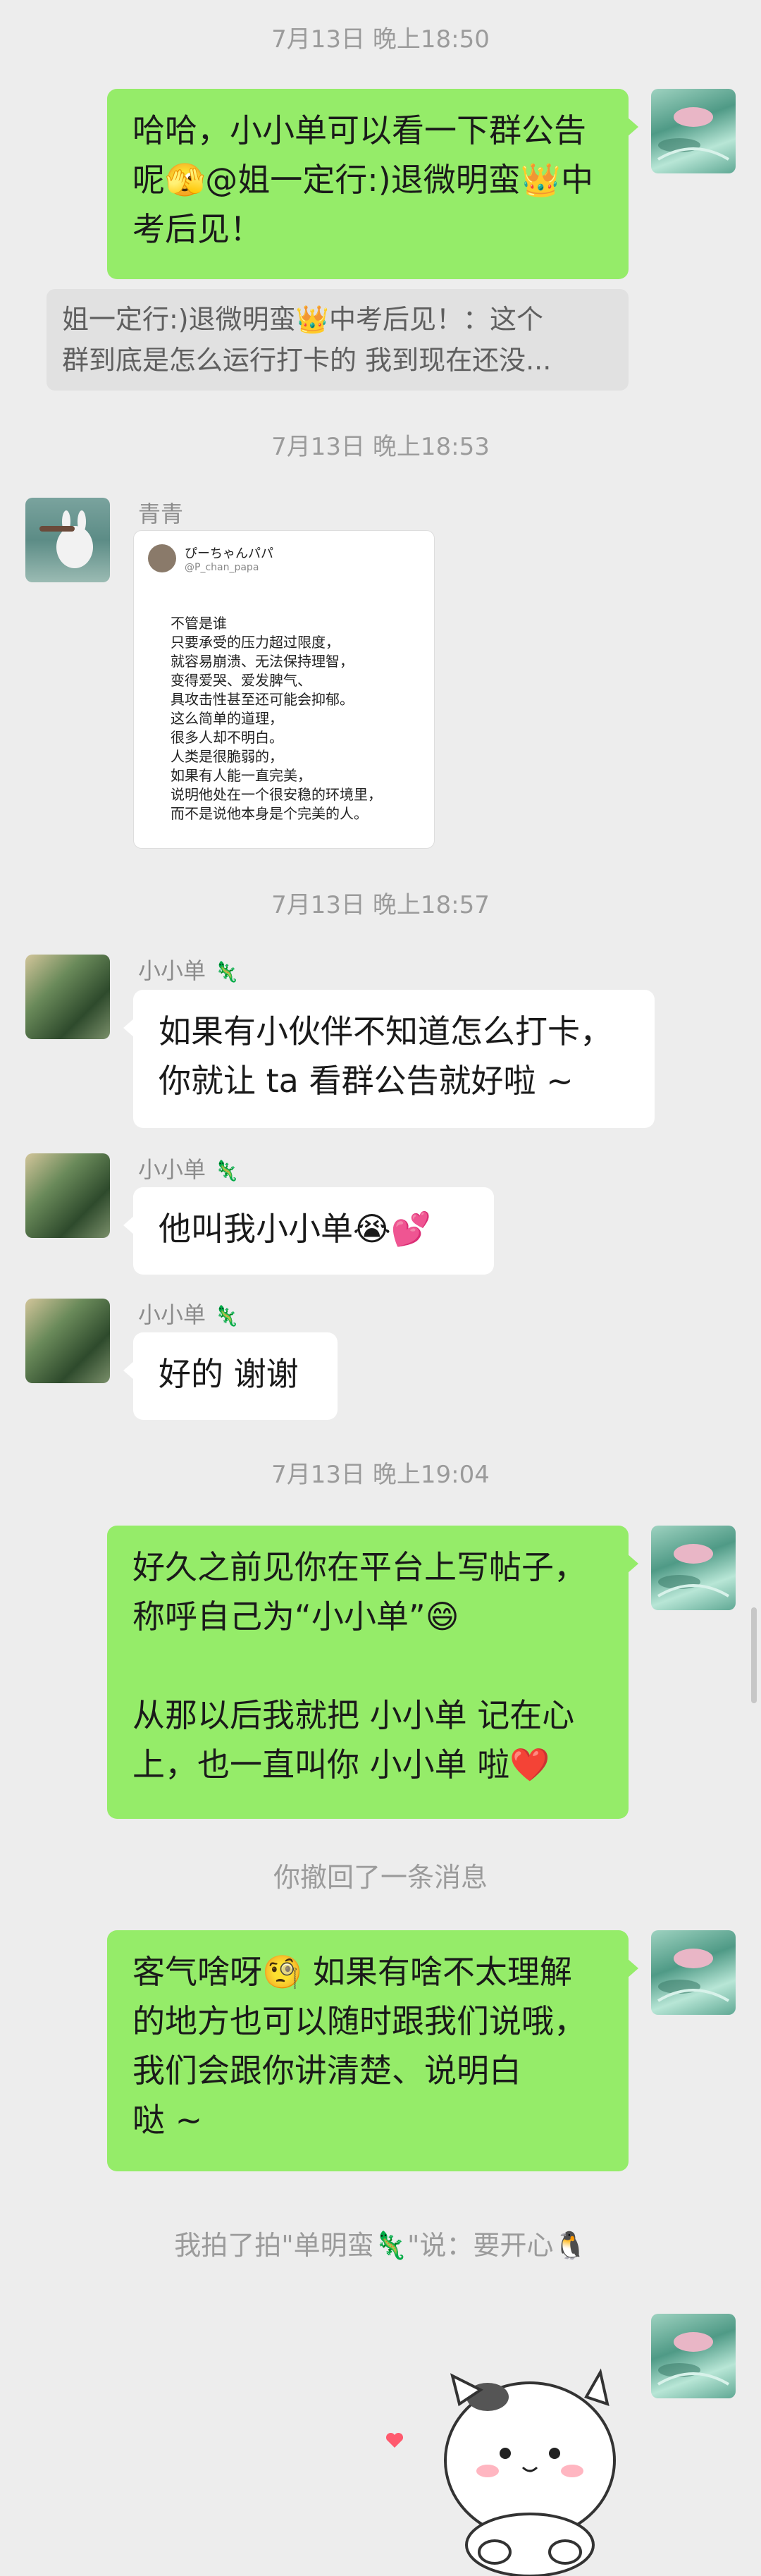 Image resolution: width=761 pixels, height=2576 pixels. What do you see at coordinates (380, 1475) in the screenshot?
I see `timestamp: 7月13日 晚上19:04` at bounding box center [380, 1475].